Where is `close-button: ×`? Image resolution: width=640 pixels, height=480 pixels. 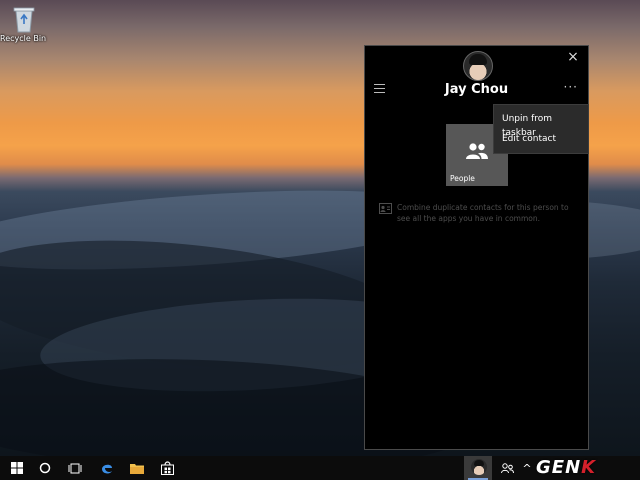
close-button: × is located at coordinates (573, 57).